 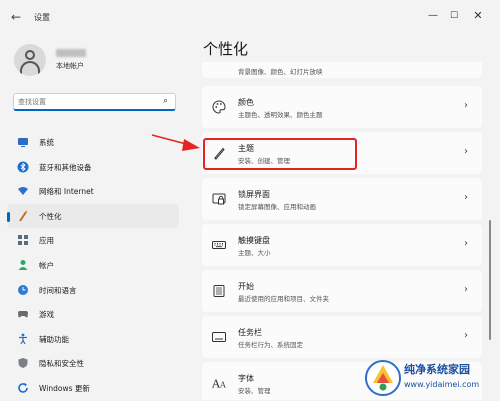 What do you see at coordinates (270, 345) in the screenshot?
I see `card-subtitle: 任务栏行为、系统固定` at bounding box center [270, 345].